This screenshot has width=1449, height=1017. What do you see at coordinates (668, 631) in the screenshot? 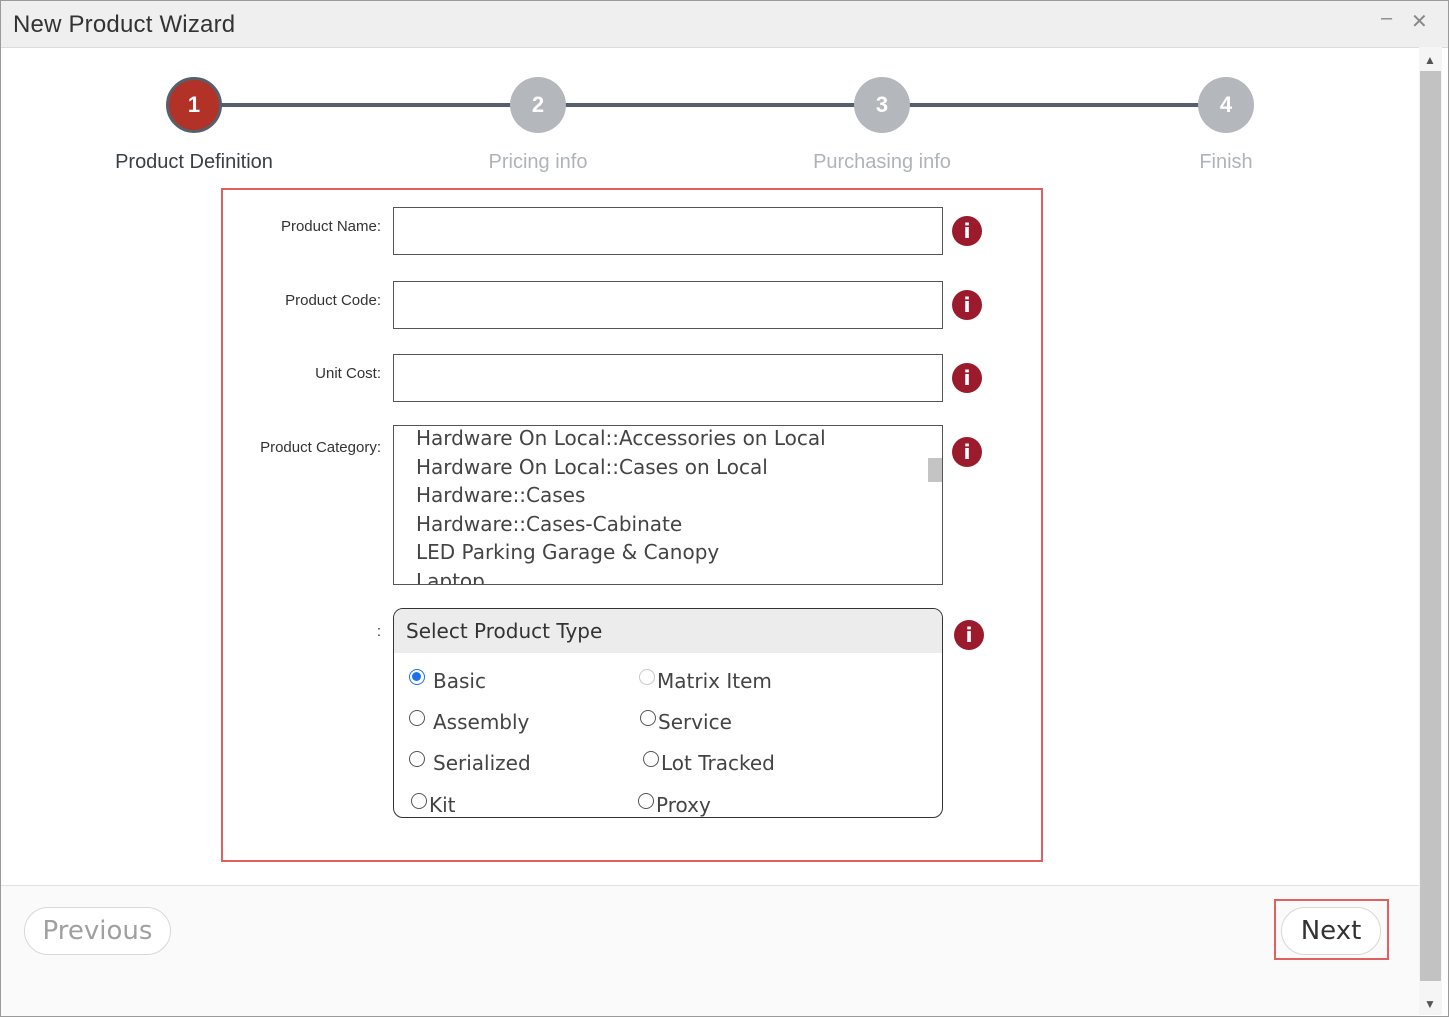
I see `product-type-header: Select Product Type` at bounding box center [668, 631].